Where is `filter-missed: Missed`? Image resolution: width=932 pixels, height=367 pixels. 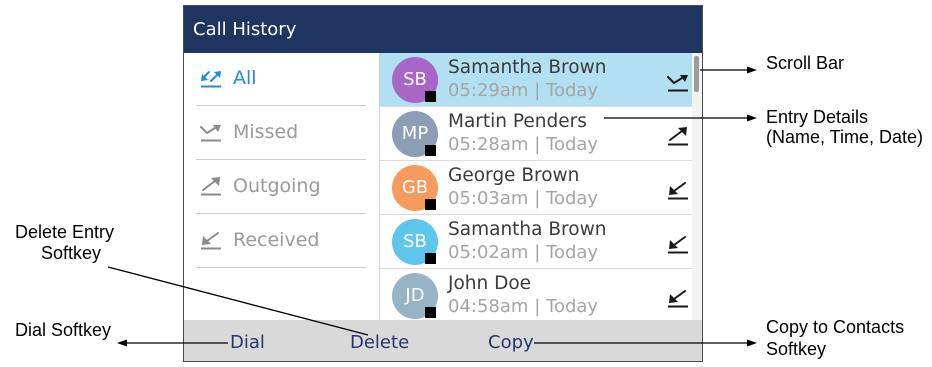 filter-missed: Missed is located at coordinates (281, 134).